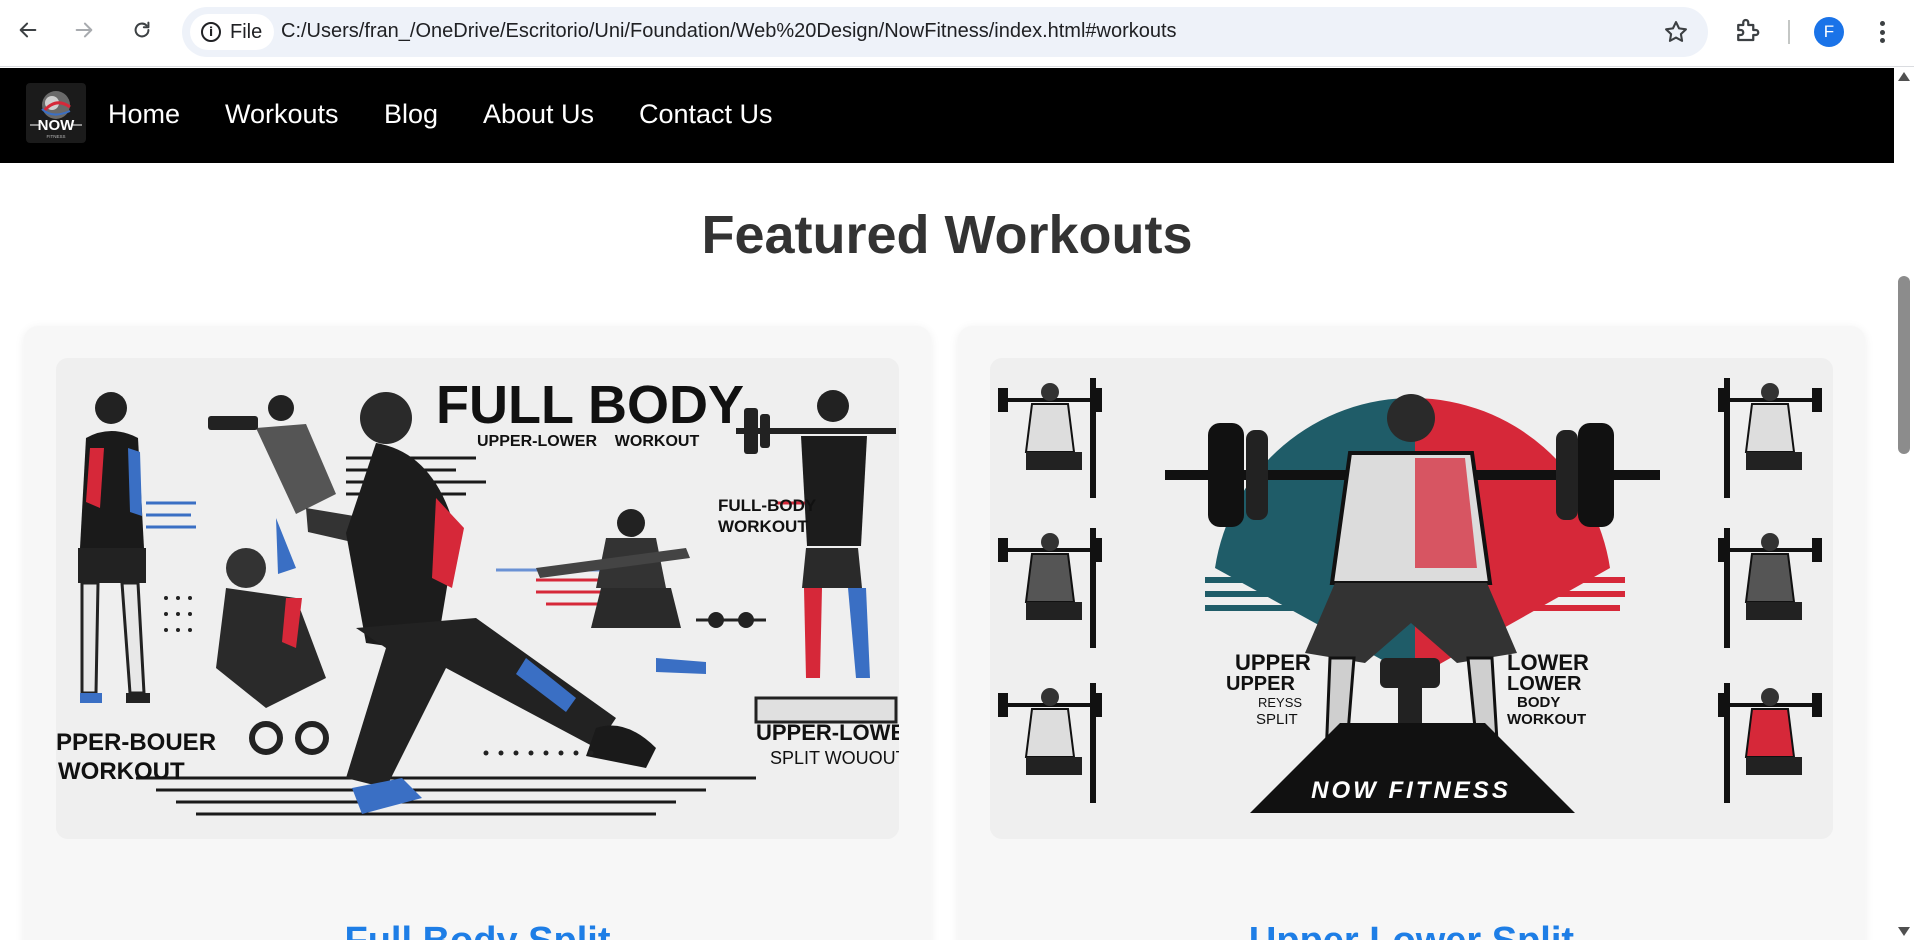 The image size is (1914, 940). Describe the element at coordinates (211, 32) in the screenshot. I see `info-icon: i` at that location.